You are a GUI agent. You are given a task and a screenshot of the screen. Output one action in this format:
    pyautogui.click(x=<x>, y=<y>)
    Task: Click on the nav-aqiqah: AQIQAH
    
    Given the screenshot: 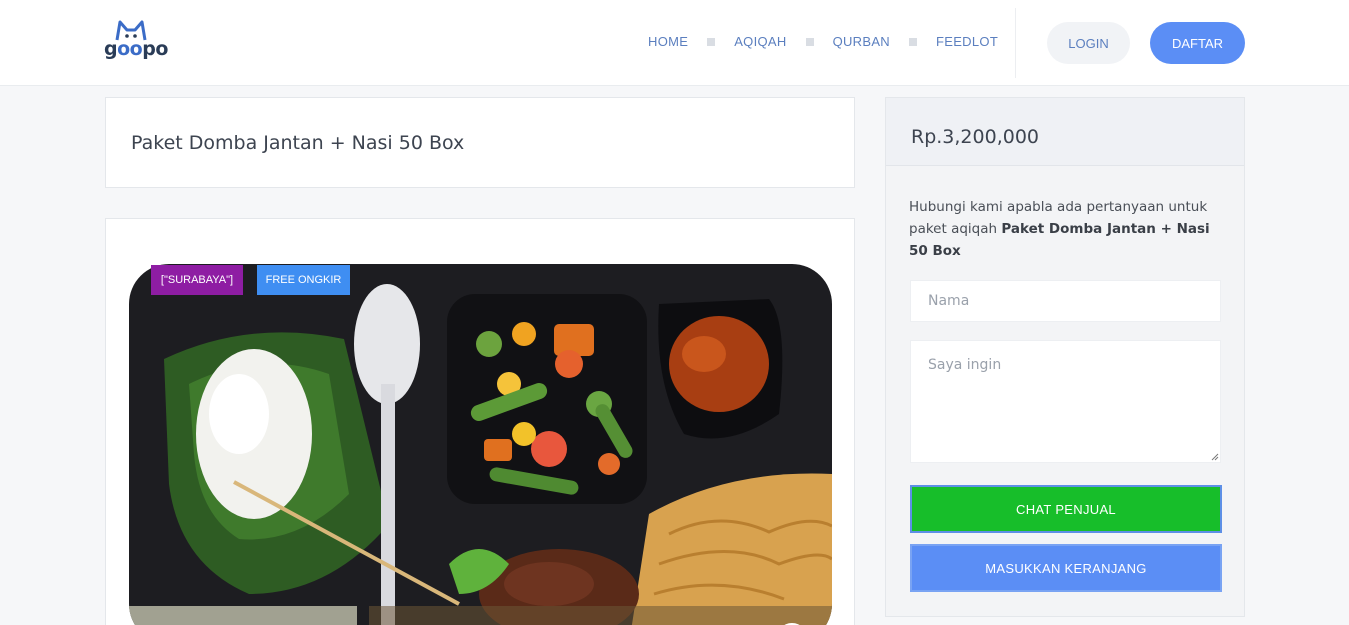 What is the action you would take?
    pyautogui.click(x=760, y=41)
    